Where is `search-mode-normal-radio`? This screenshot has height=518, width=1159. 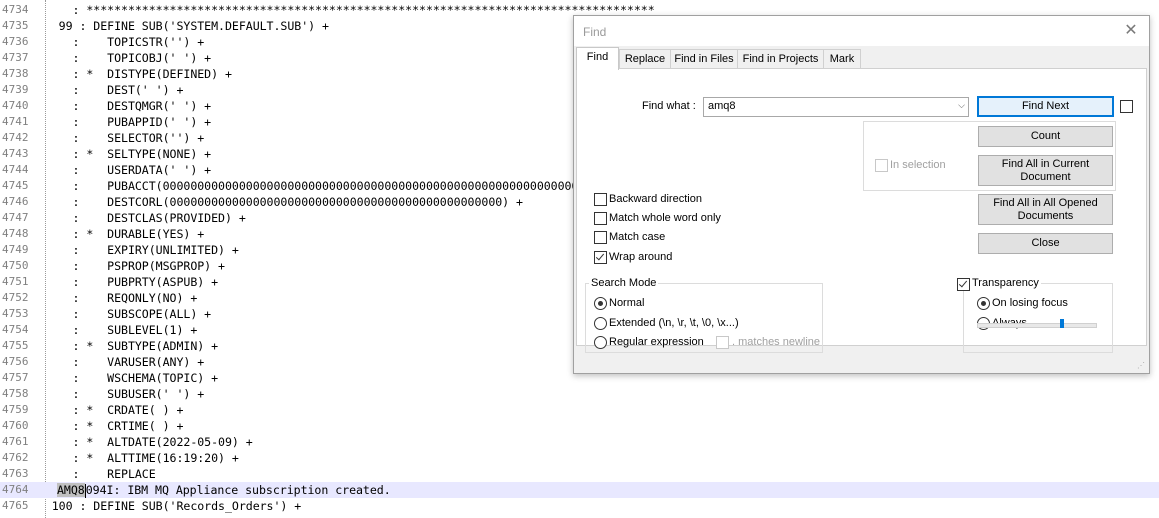 search-mode-normal-radio is located at coordinates (600, 303).